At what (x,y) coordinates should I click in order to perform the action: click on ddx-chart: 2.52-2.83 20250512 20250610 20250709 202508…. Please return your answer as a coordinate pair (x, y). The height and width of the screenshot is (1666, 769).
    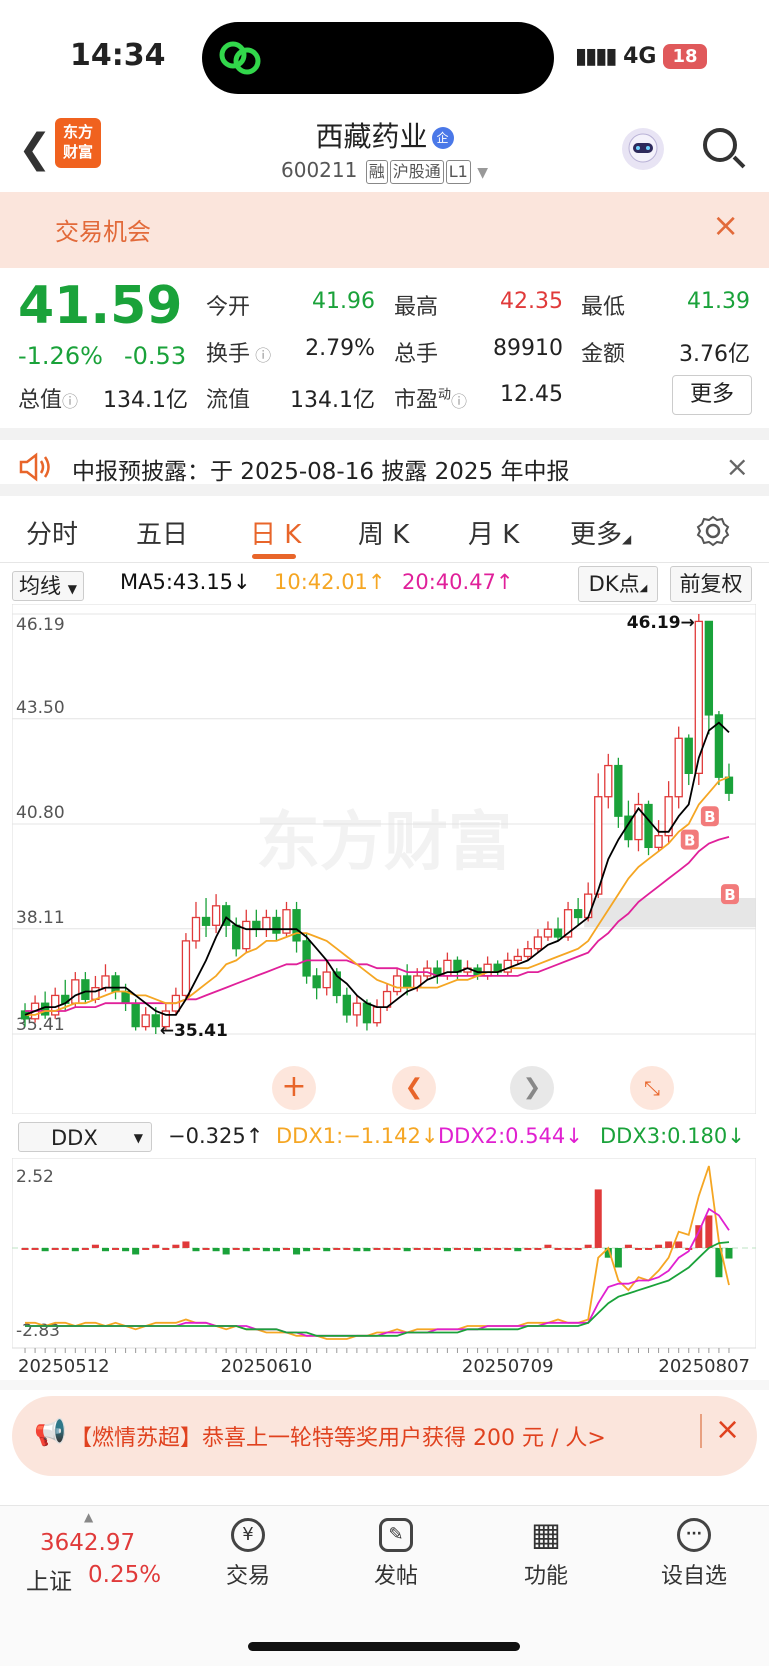
    Looking at the image, I should click on (384, 1268).